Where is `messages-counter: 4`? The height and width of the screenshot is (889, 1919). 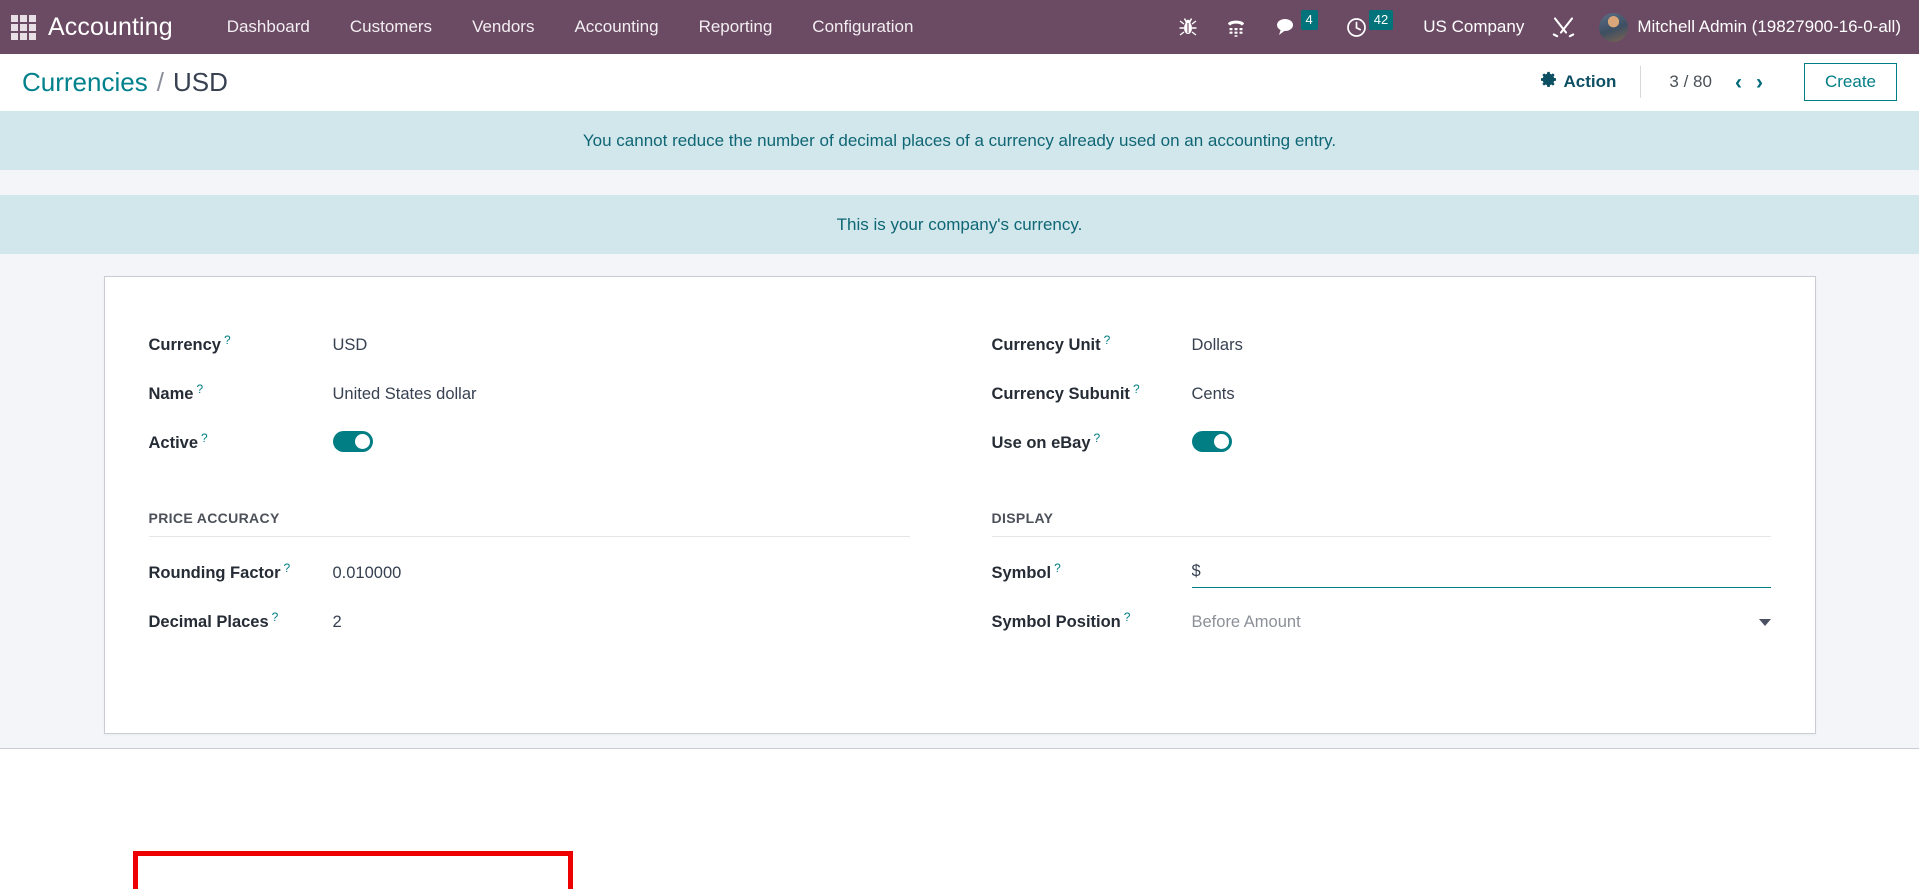 messages-counter: 4 is located at coordinates (1296, 23).